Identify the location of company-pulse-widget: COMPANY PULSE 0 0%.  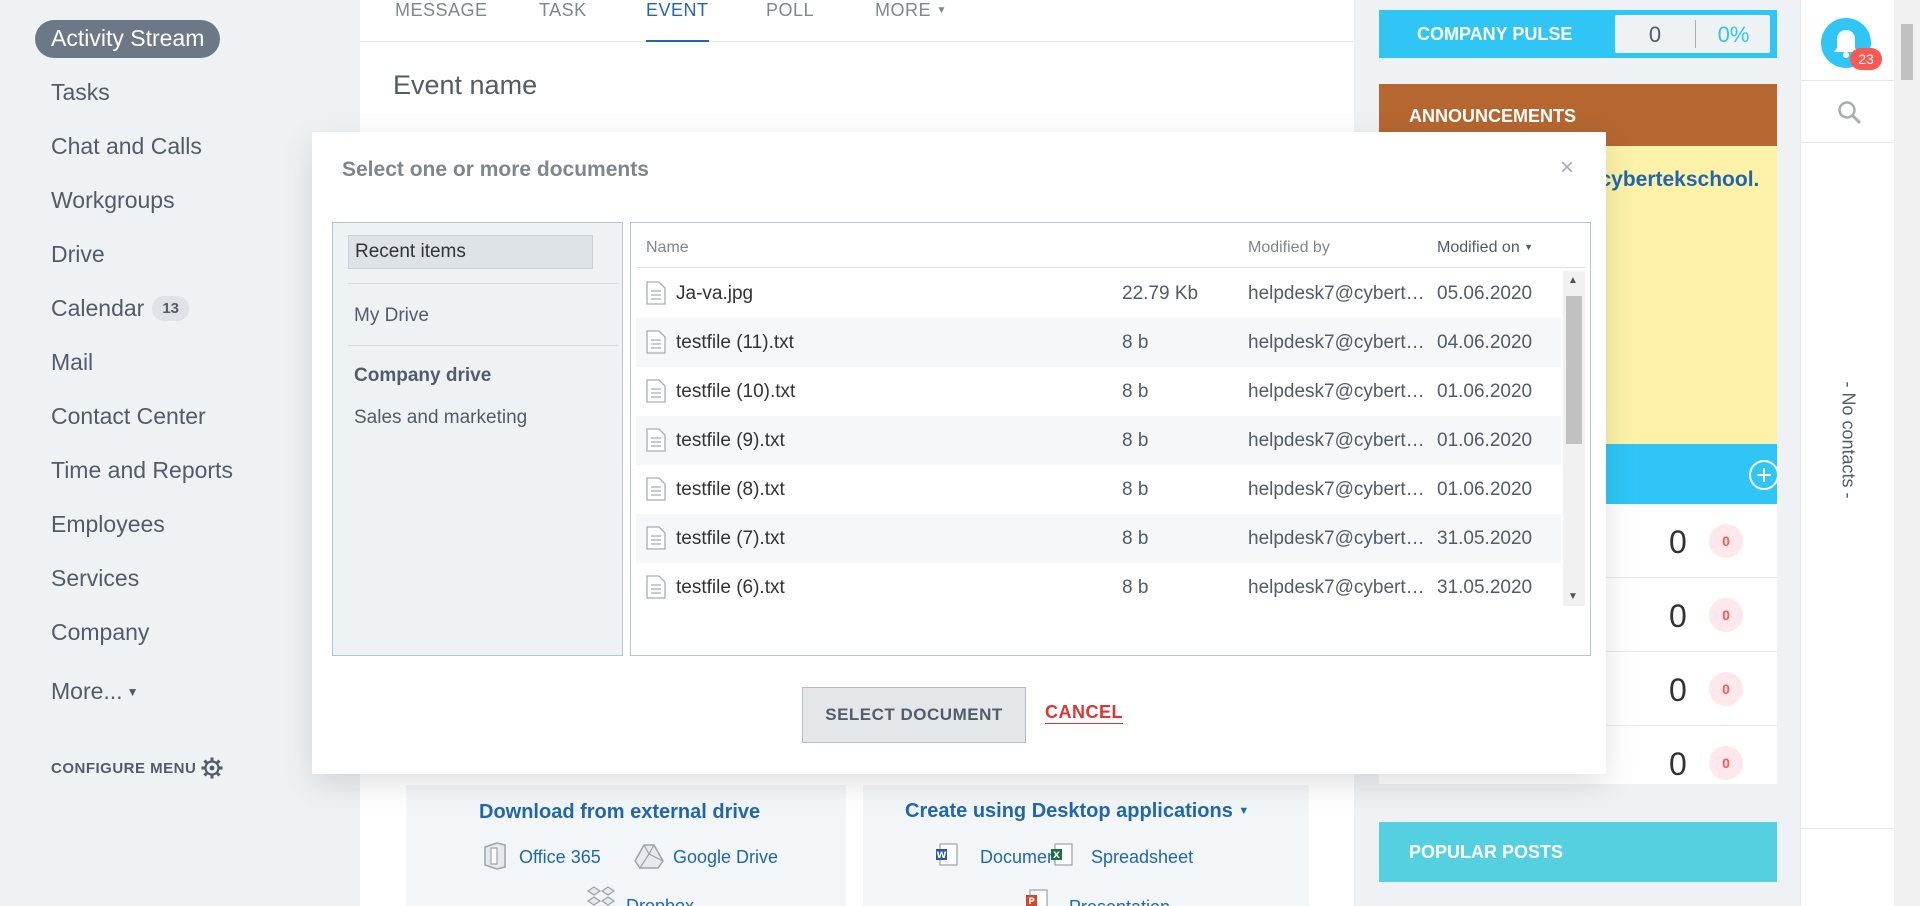
(1578, 34).